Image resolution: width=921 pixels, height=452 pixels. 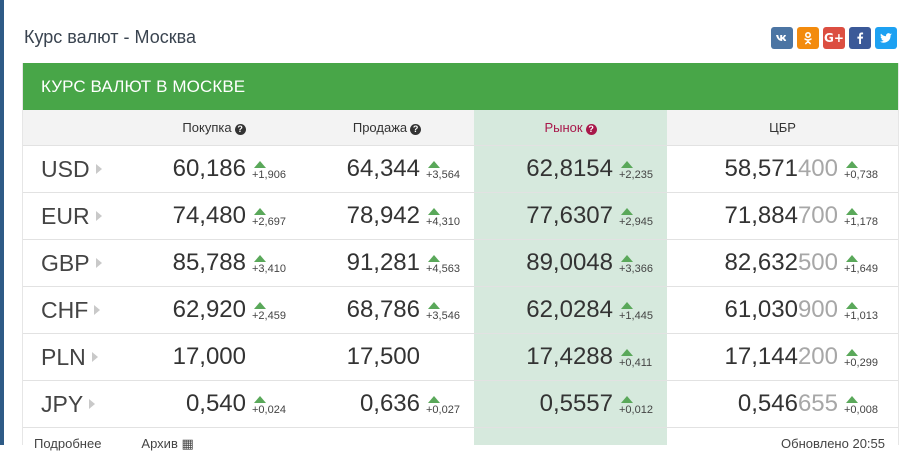 What do you see at coordinates (443, 175) in the screenshot?
I see `delta-value: +3,564` at bounding box center [443, 175].